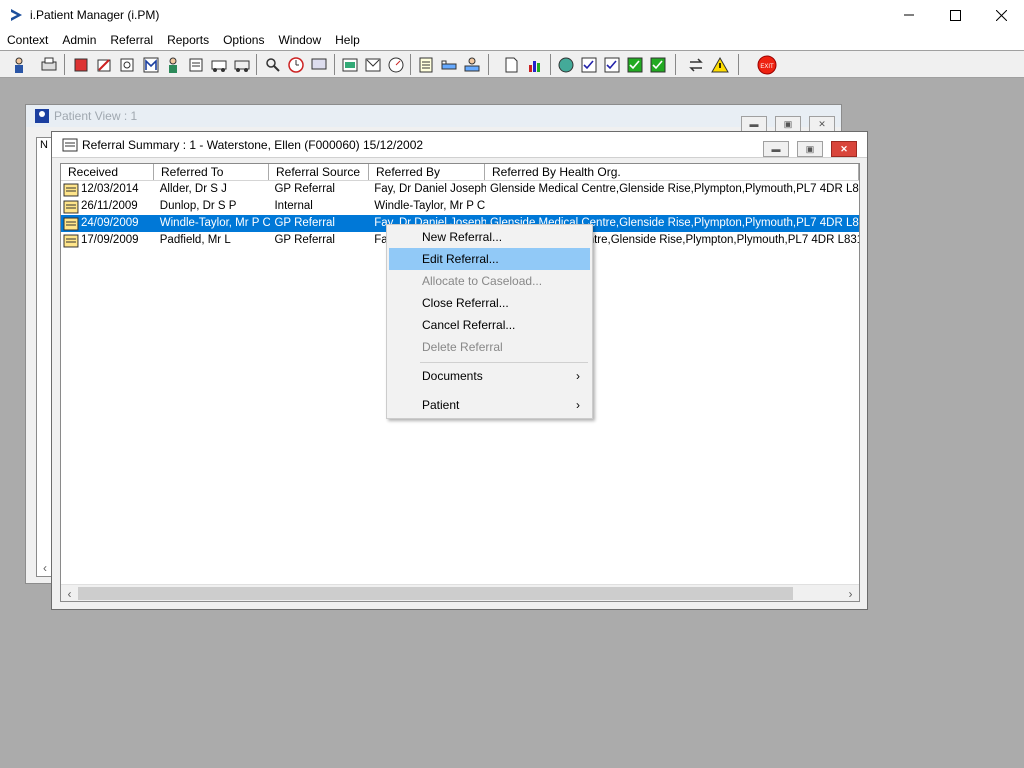 This screenshot has width=1024, height=768. Describe the element at coordinates (810, 149) in the screenshot. I see `referral-summary-maximize-button: ▣` at that location.